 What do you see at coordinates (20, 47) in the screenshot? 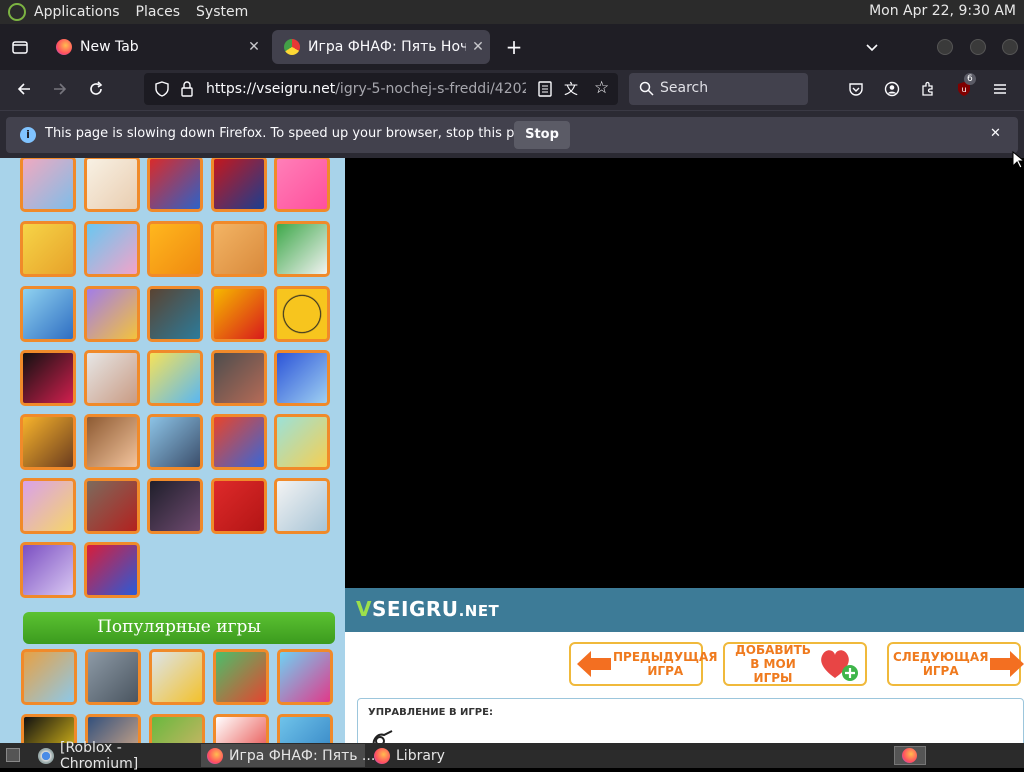
I see `tab-list-icon` at bounding box center [20, 47].